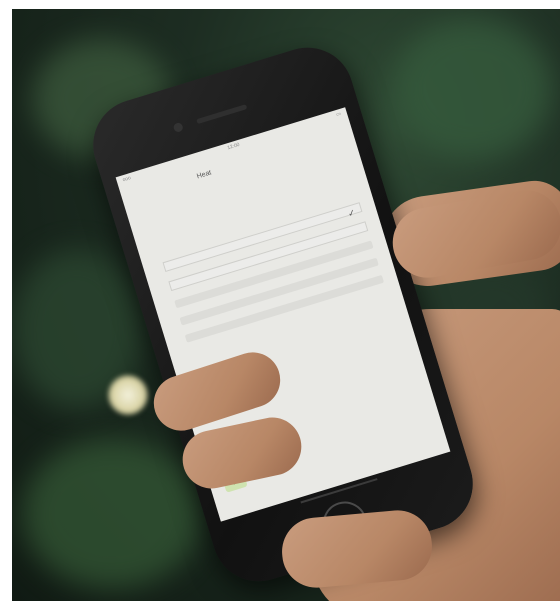  Describe the element at coordinates (428, 424) in the screenshot. I see `footer-link` at that location.